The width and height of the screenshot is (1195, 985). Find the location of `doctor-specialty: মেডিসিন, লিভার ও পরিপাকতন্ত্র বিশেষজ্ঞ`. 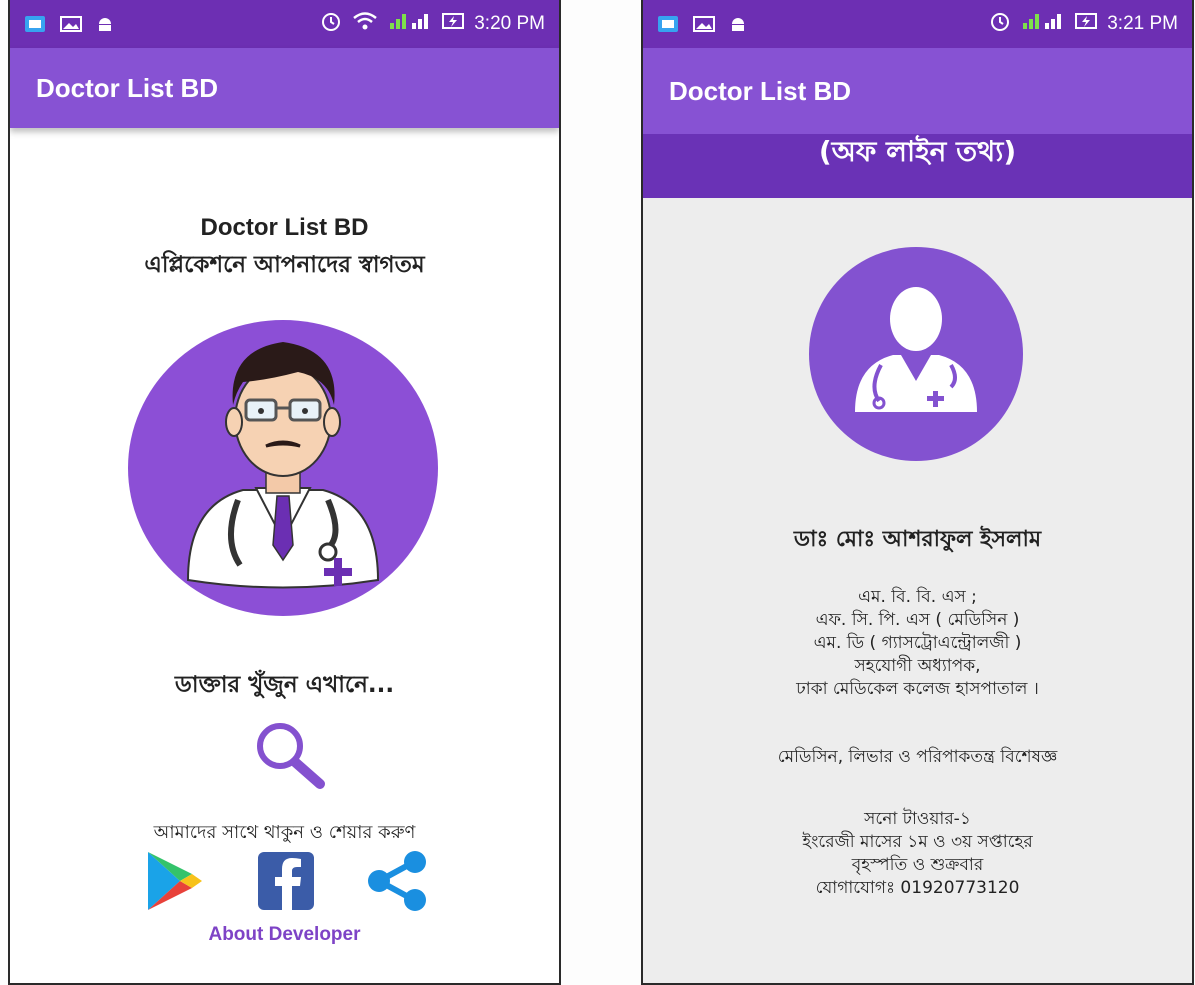

doctor-specialty: মেডিসিন, লিভার ও পরিপাকতন্ত্র বিশেষজ্ঞ is located at coordinates (917, 757).